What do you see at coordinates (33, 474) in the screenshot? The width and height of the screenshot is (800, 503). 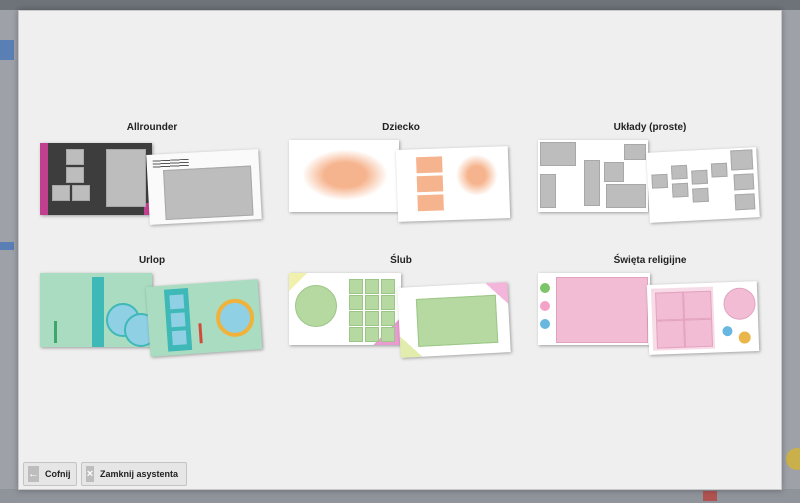 I see `arrow-left-icon: ←` at bounding box center [33, 474].